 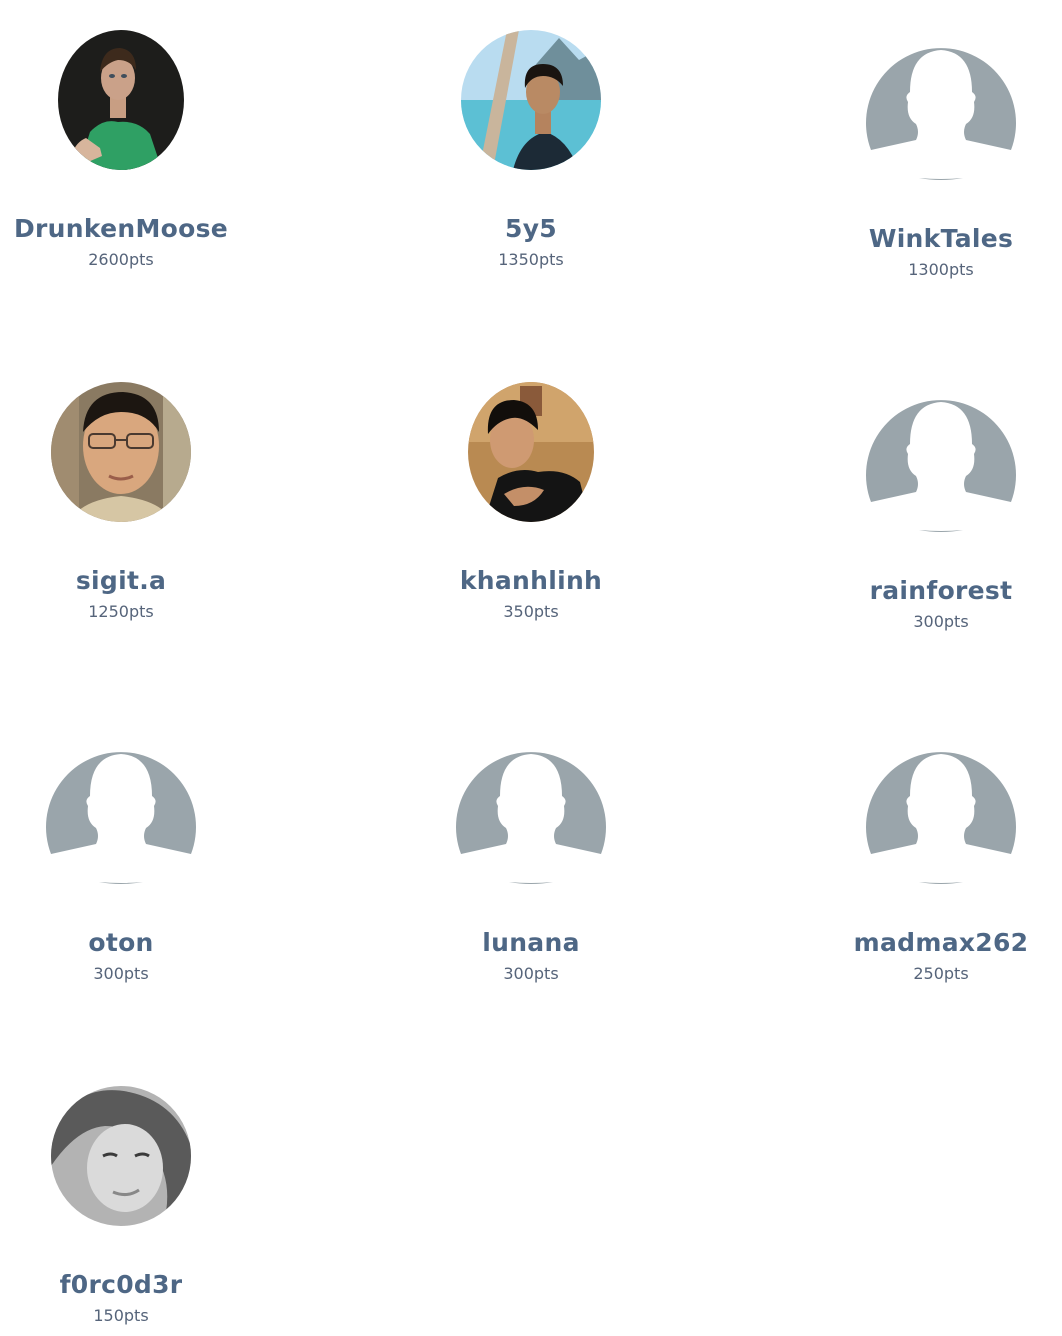 I want to click on user-points: 350pts, so click(x=531, y=611).